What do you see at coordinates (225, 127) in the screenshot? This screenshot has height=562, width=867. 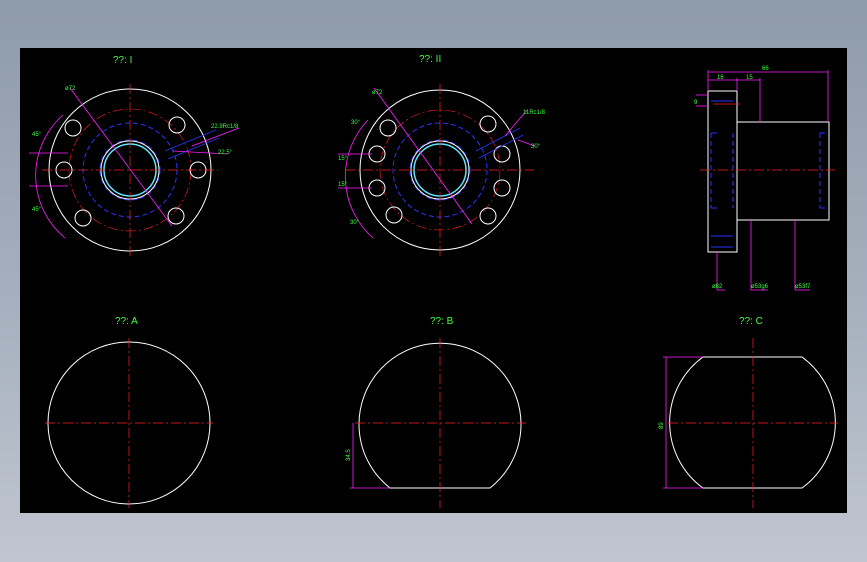 I see `svg-text: 22.9Rc1/8` at bounding box center [225, 127].